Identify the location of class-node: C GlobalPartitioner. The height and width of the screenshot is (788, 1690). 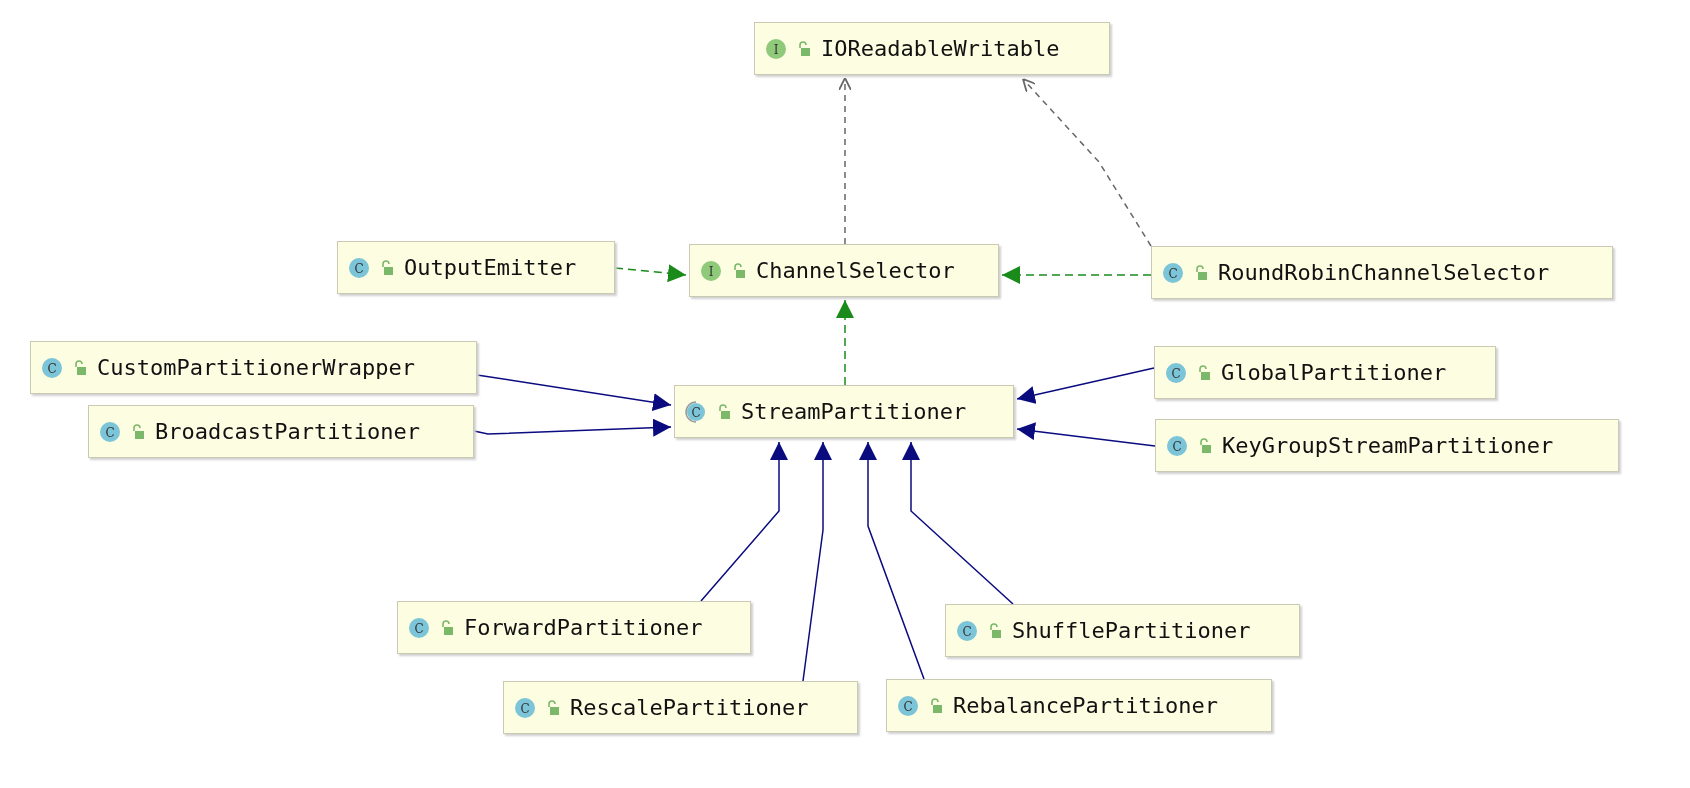
(1325, 372).